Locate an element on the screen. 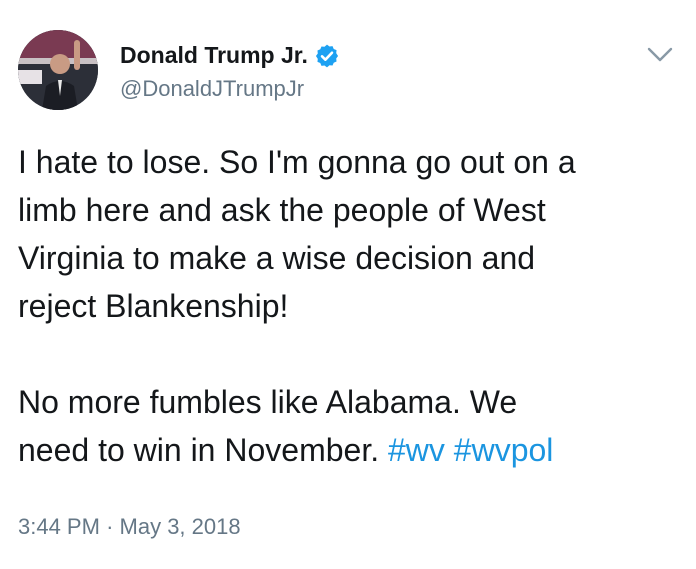 This screenshot has width=696, height=569. profile-photo-icon is located at coordinates (58, 70).